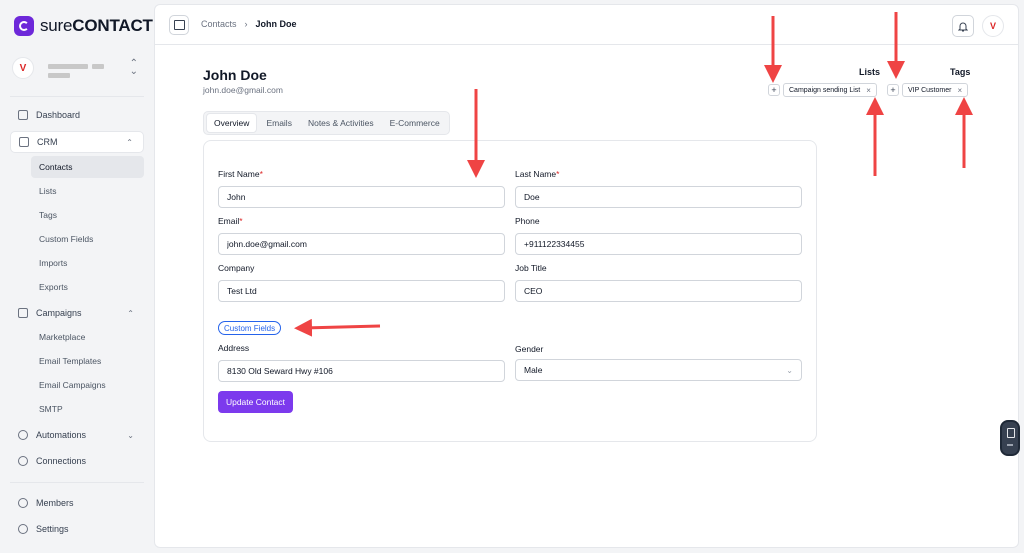 Image resolution: width=1024 pixels, height=553 pixels. What do you see at coordinates (959, 90) in the screenshot?
I see `remove-tag-icon: ×` at bounding box center [959, 90].